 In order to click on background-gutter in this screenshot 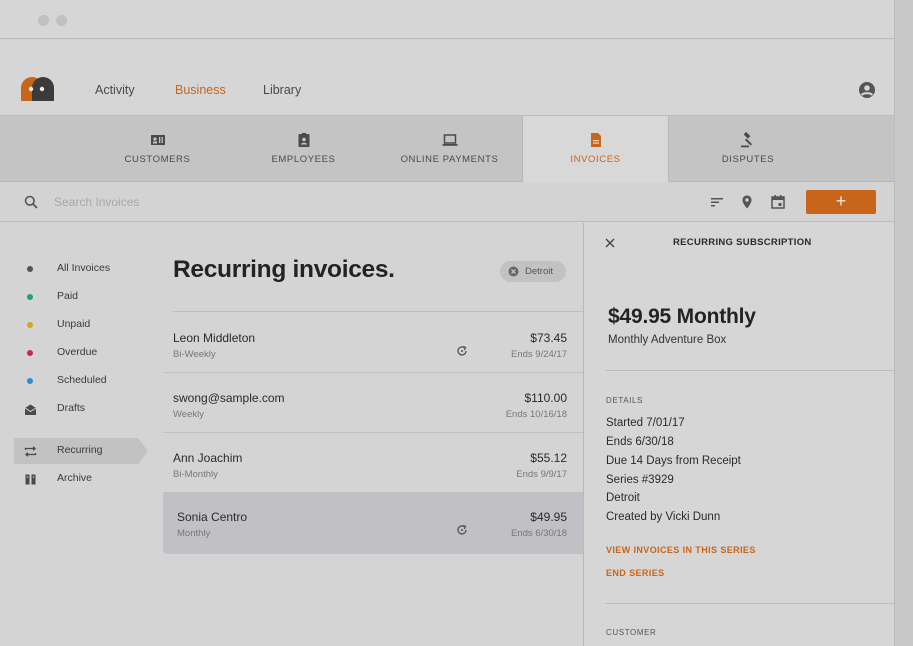, I will do `click(904, 323)`.